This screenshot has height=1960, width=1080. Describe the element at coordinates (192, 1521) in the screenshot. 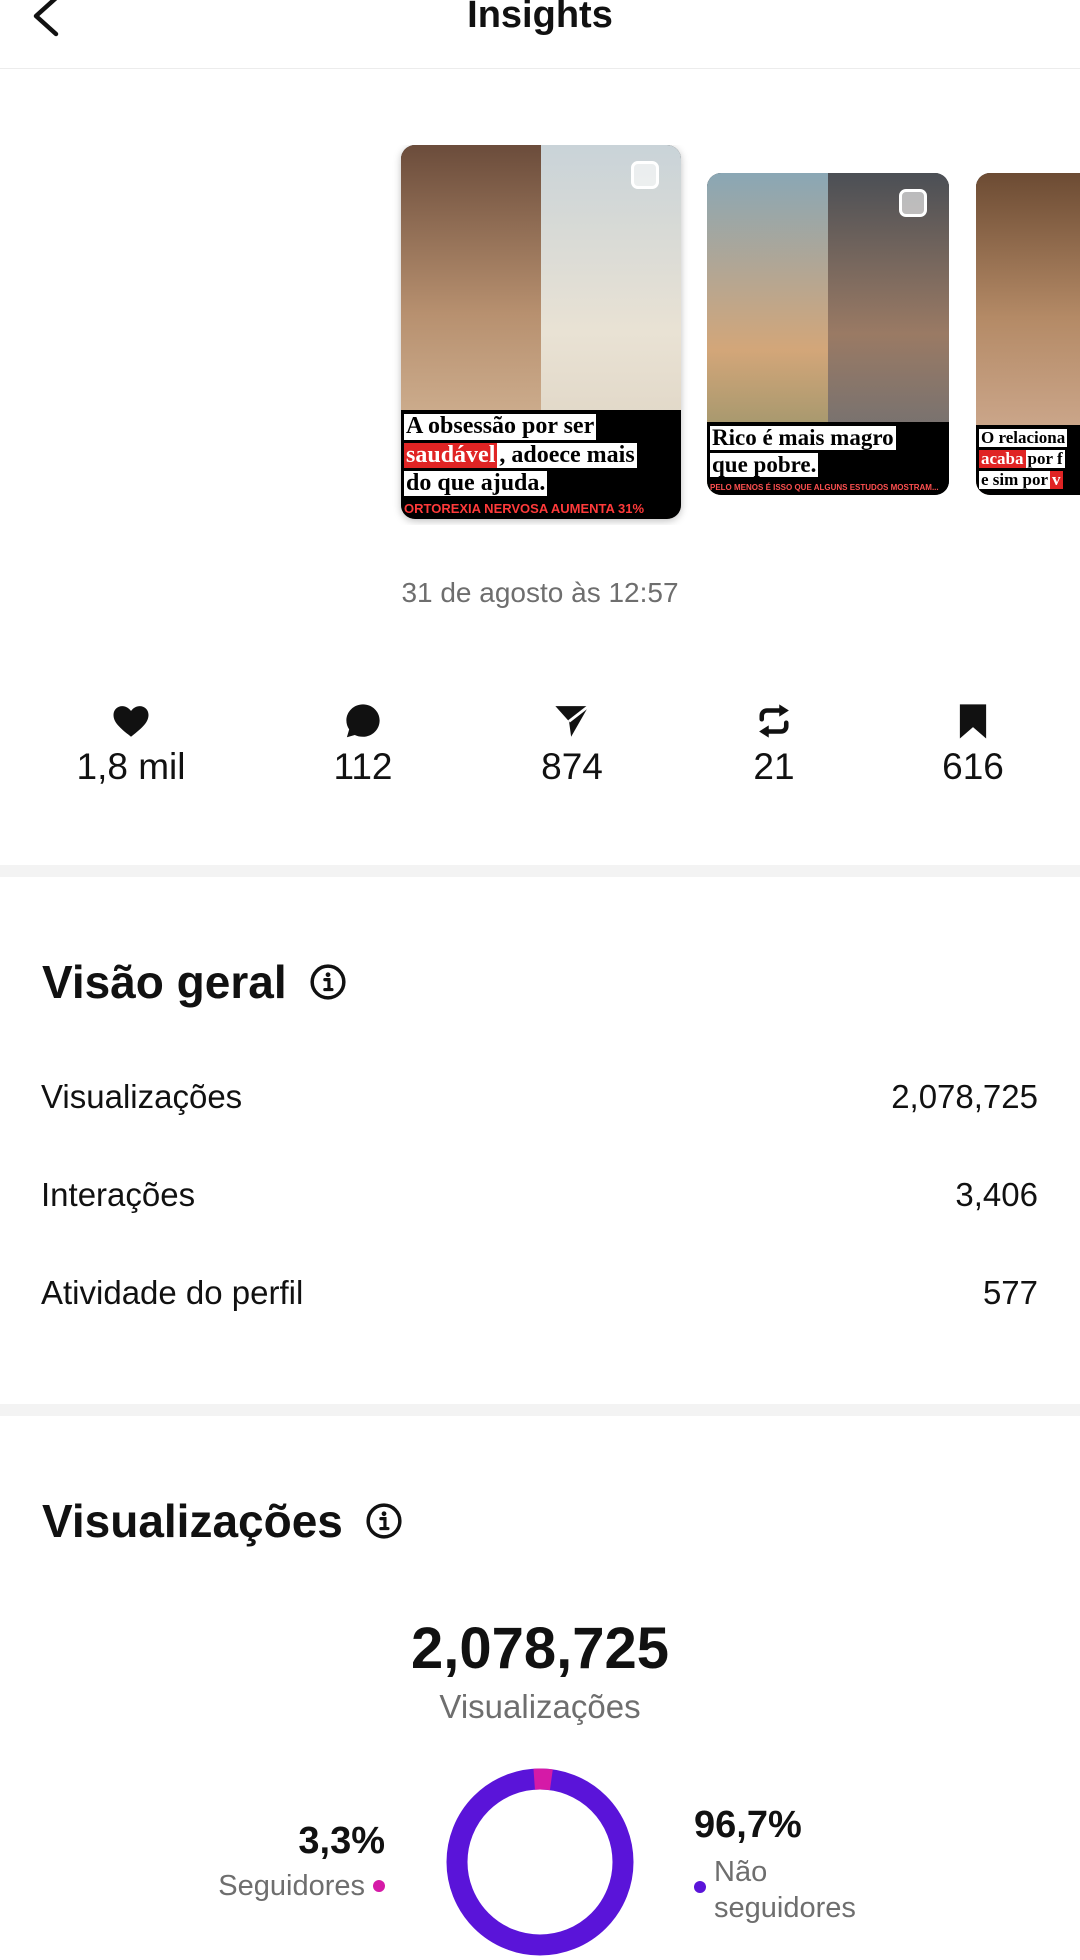

I see `views-title: Visualizações` at that location.